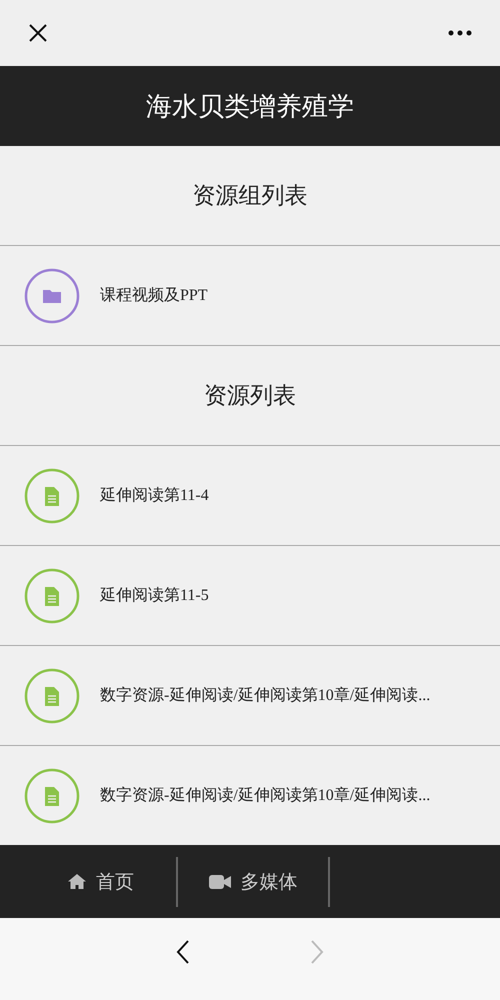  I want to click on list-item: 课程视频及PPT, so click(250, 296).